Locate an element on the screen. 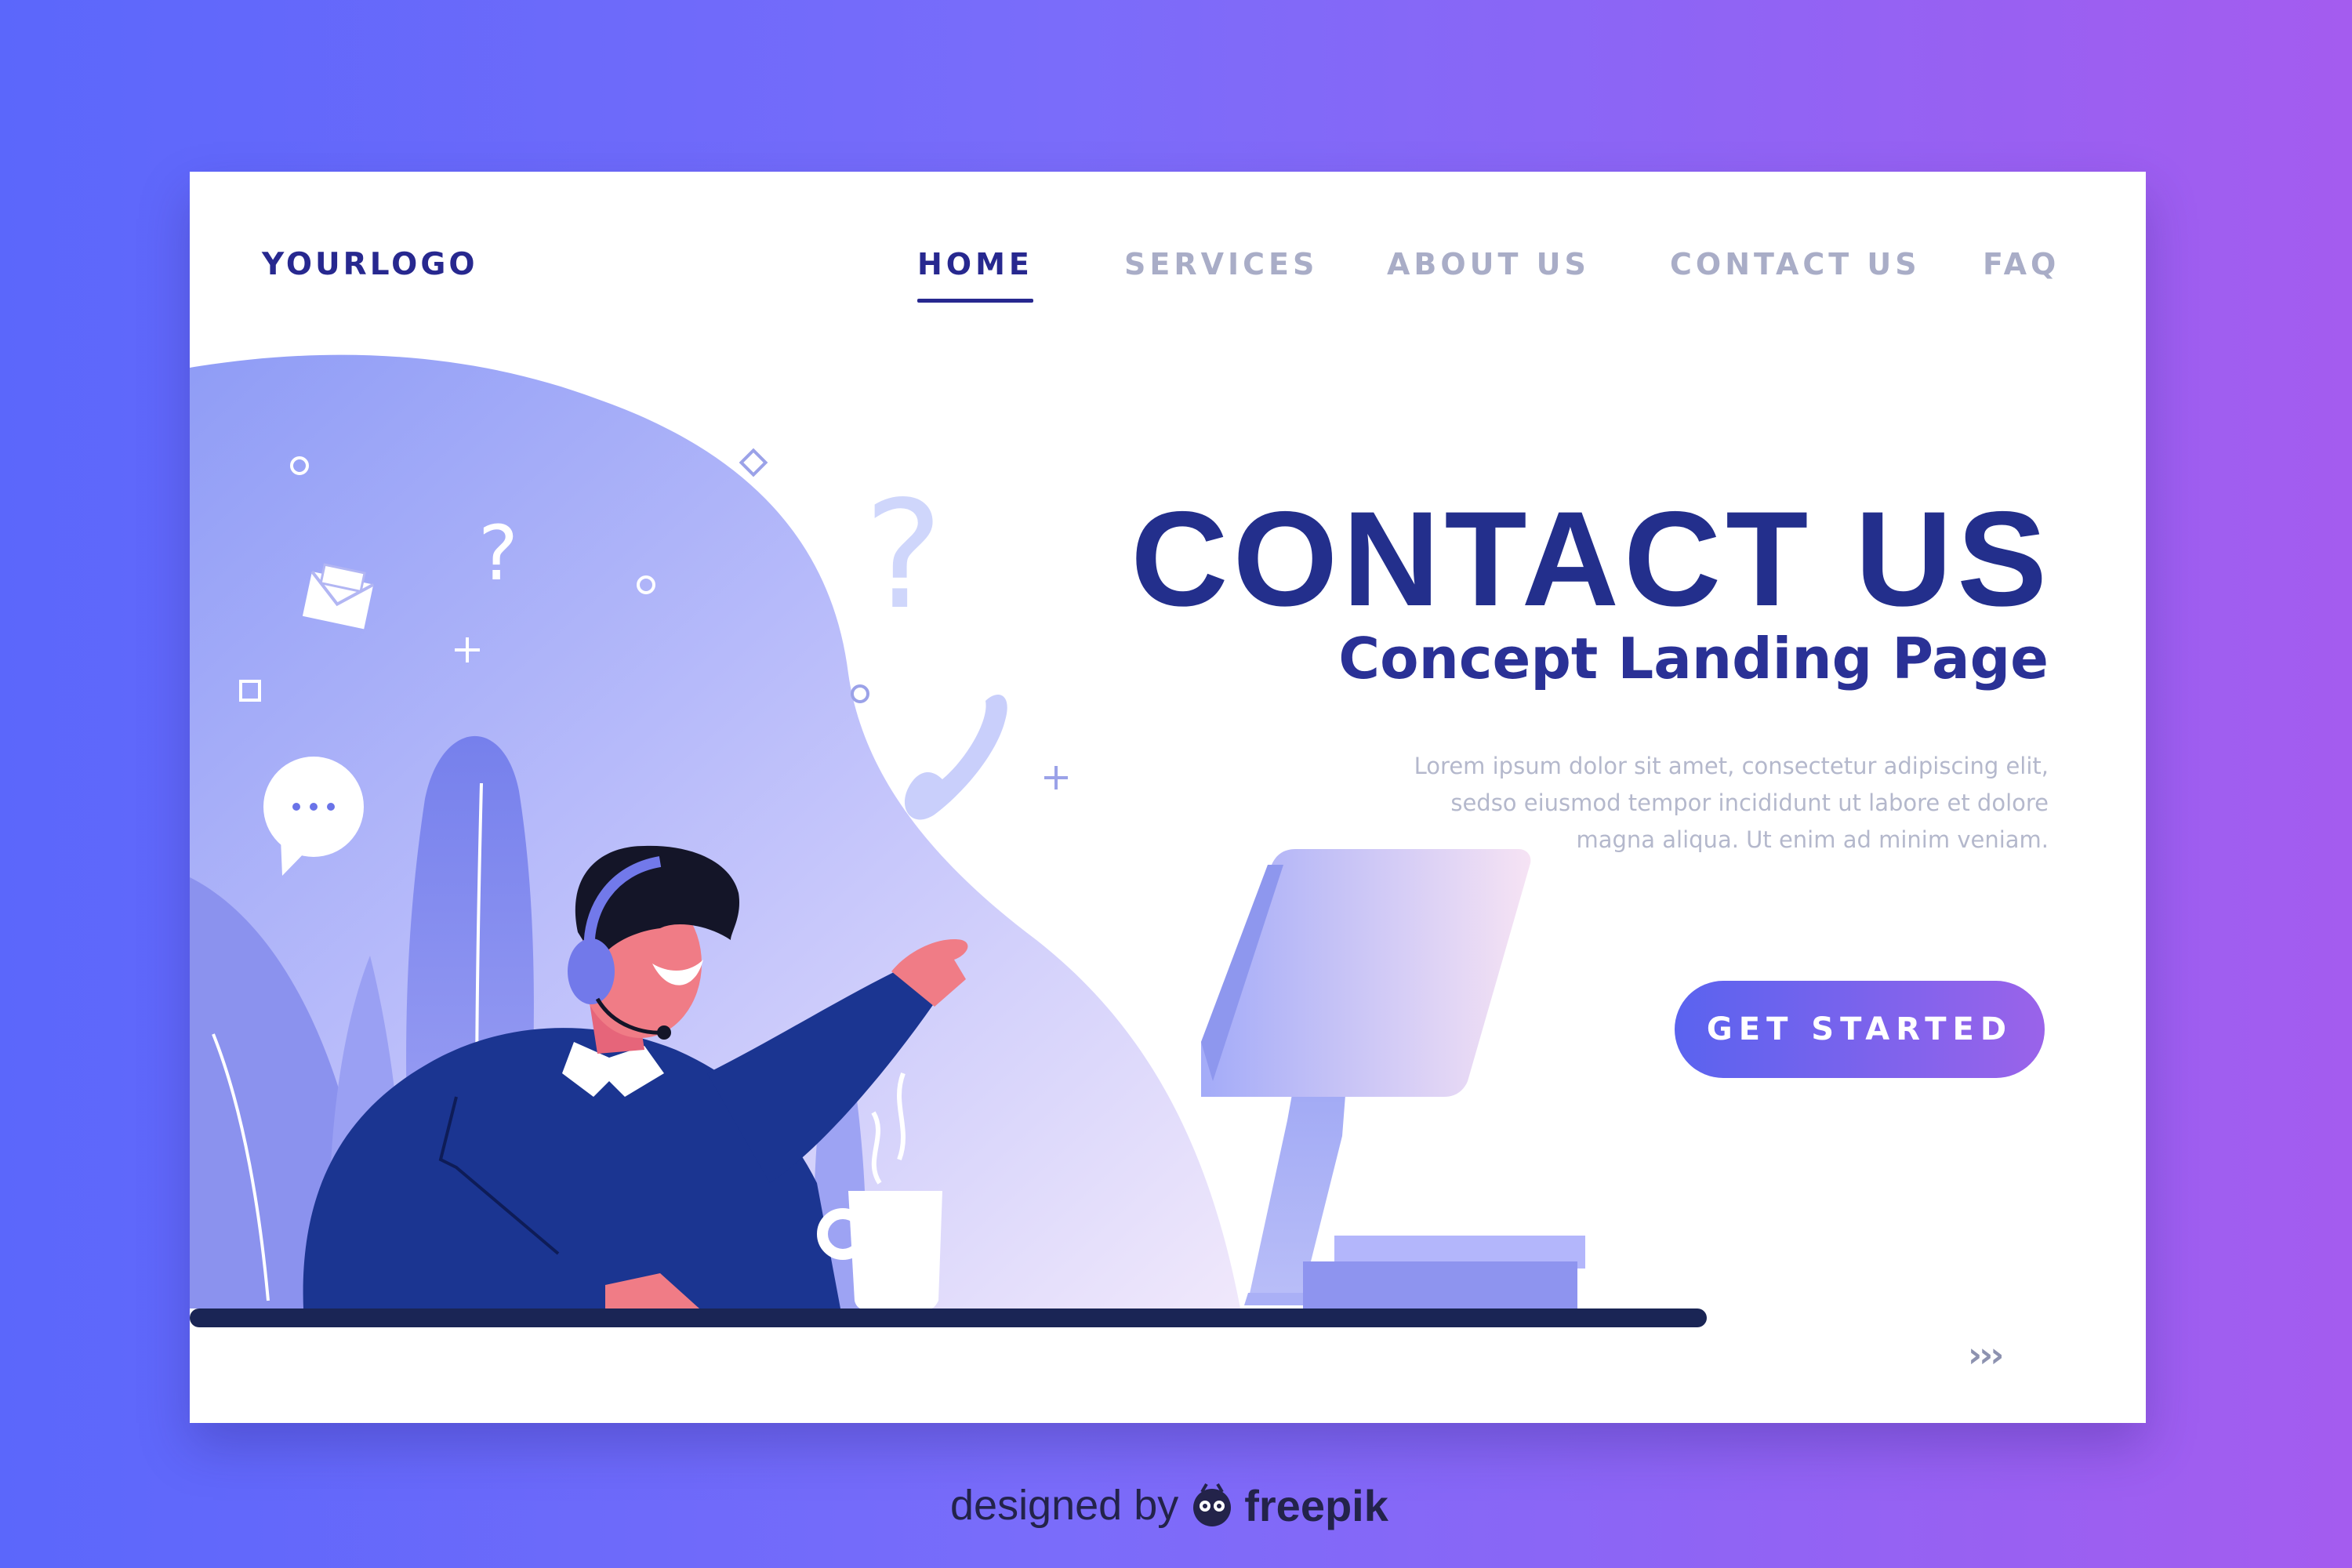 This screenshot has height=1568, width=2352. desk is located at coordinates (948, 1317).